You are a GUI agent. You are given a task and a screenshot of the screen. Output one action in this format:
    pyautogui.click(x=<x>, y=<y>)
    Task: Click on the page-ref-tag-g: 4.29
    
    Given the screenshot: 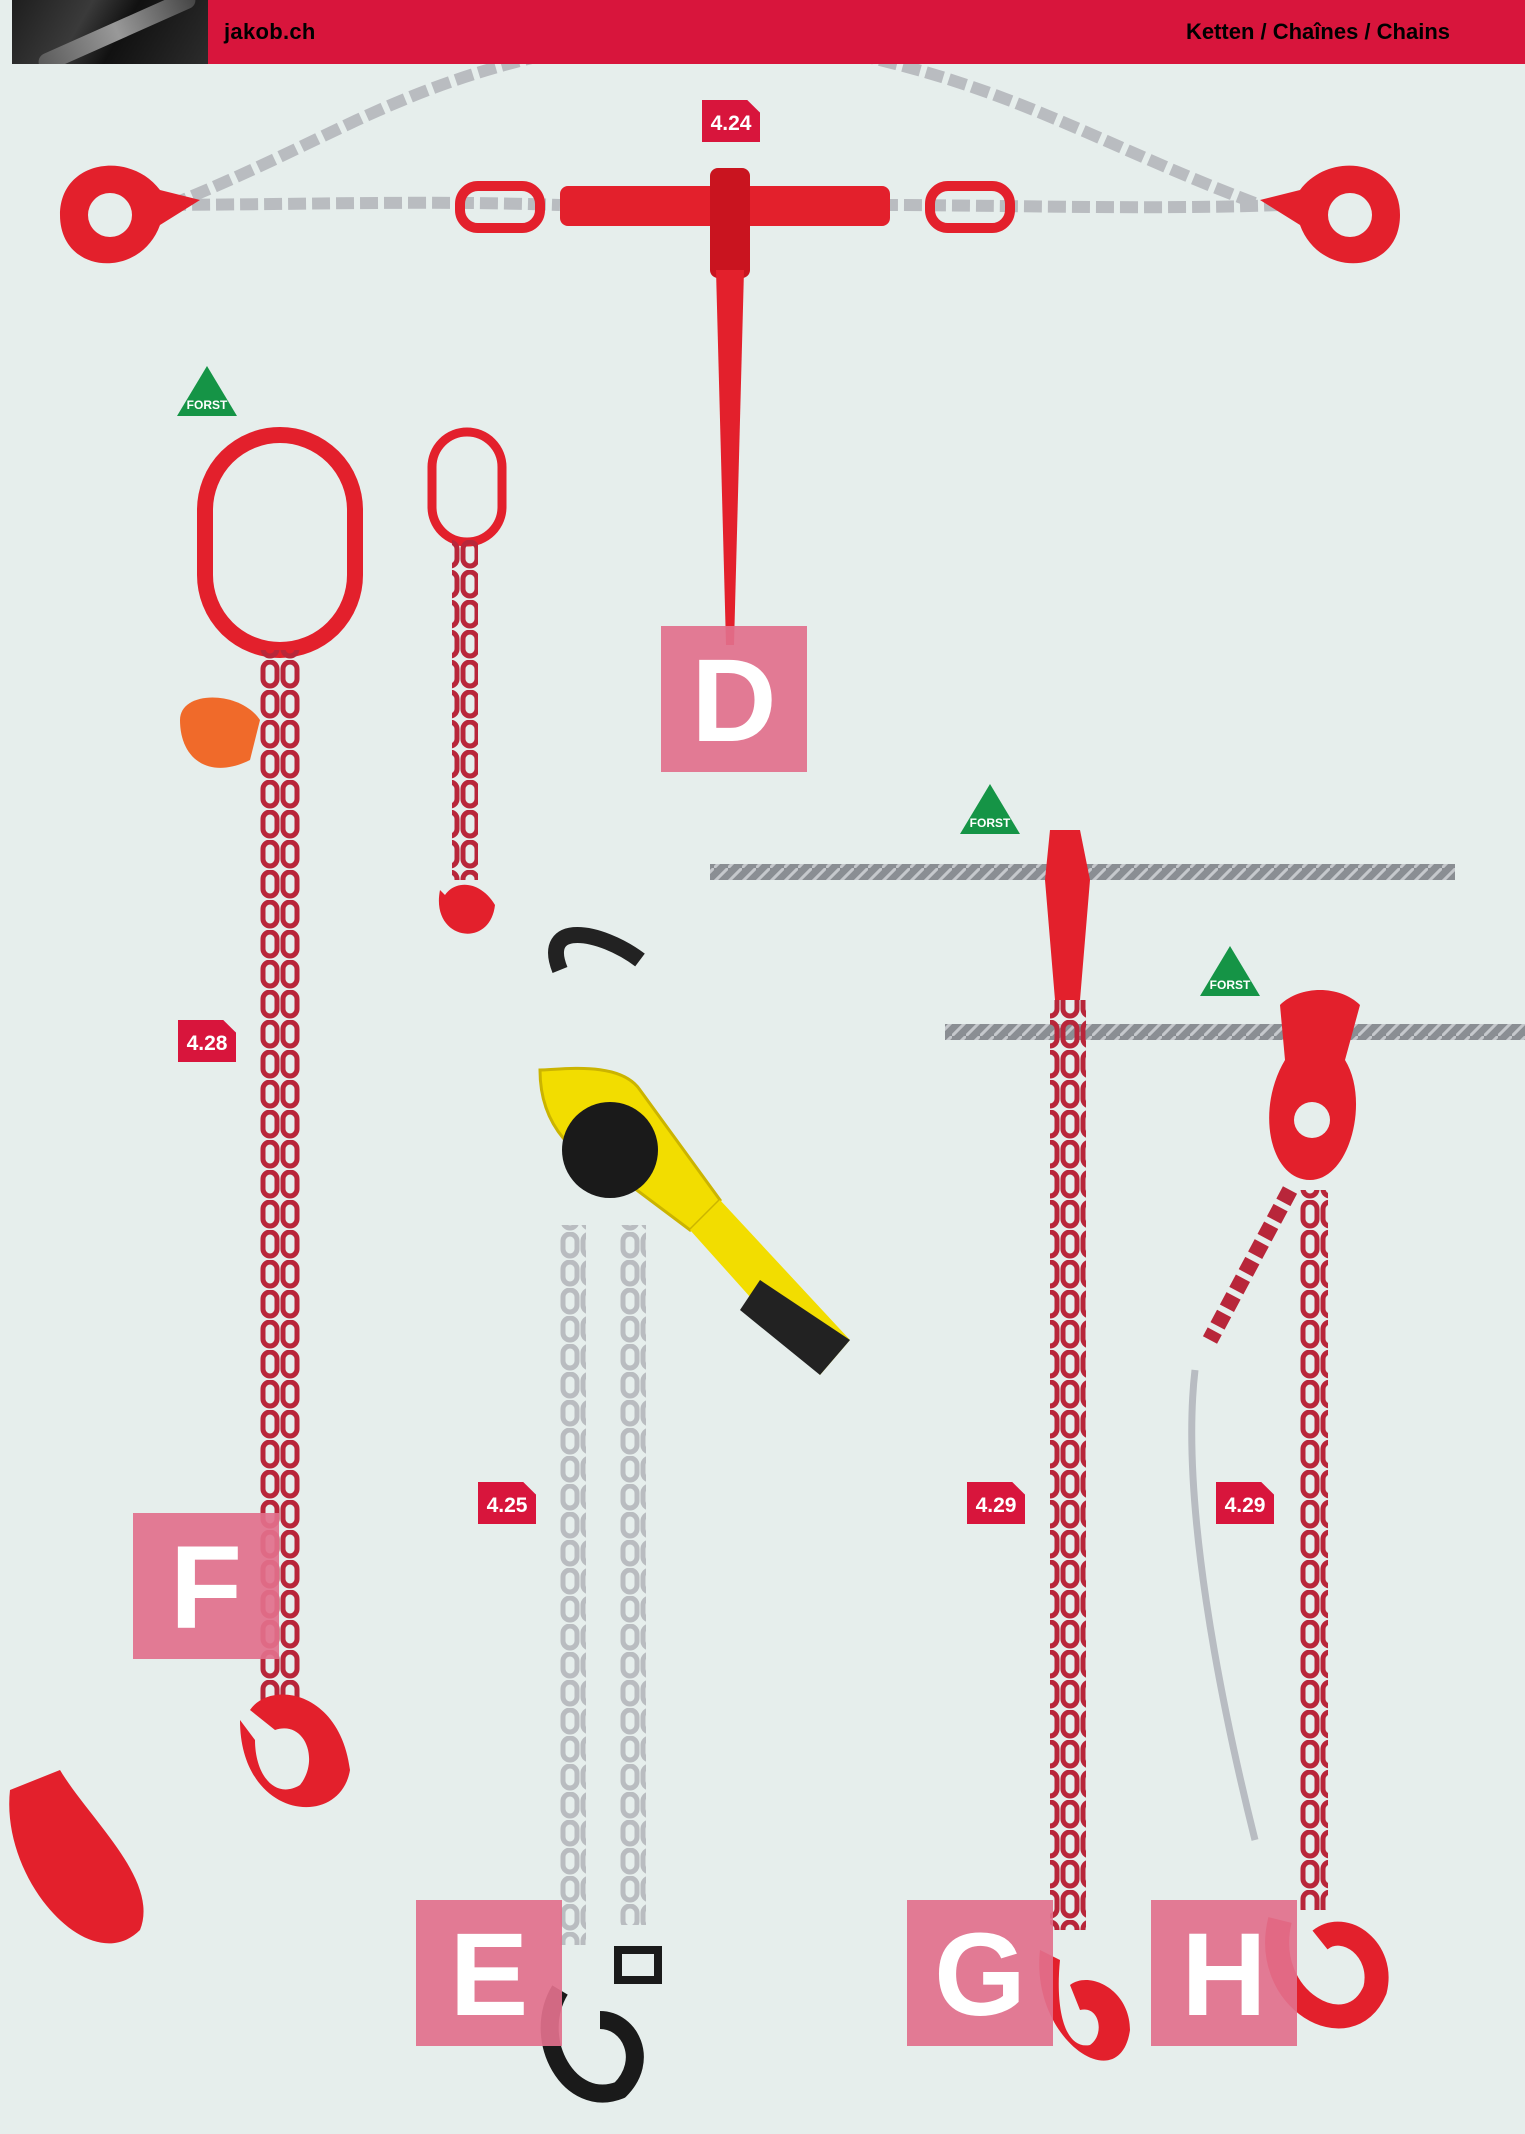 What is the action you would take?
    pyautogui.click(x=996, y=1503)
    